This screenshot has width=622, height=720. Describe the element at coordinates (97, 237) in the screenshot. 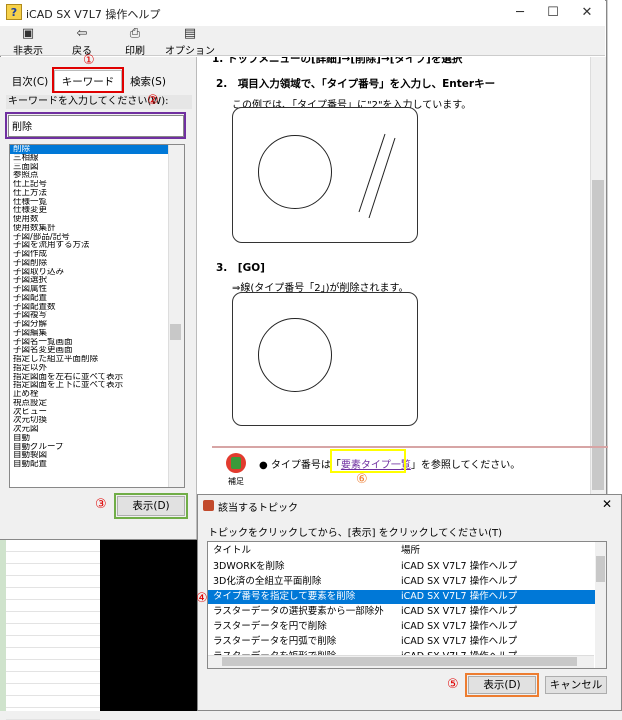

I see `keyword-item: 子図/部品/記号` at that location.